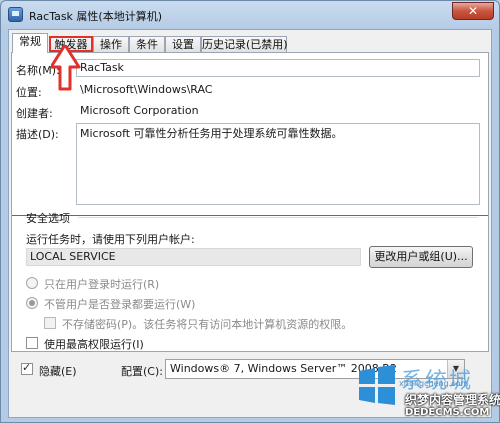 Image resolution: width=500 pixels, height=423 pixels. Describe the element at coordinates (32, 303) in the screenshot. I see `radio-whether-logged-on` at that location.